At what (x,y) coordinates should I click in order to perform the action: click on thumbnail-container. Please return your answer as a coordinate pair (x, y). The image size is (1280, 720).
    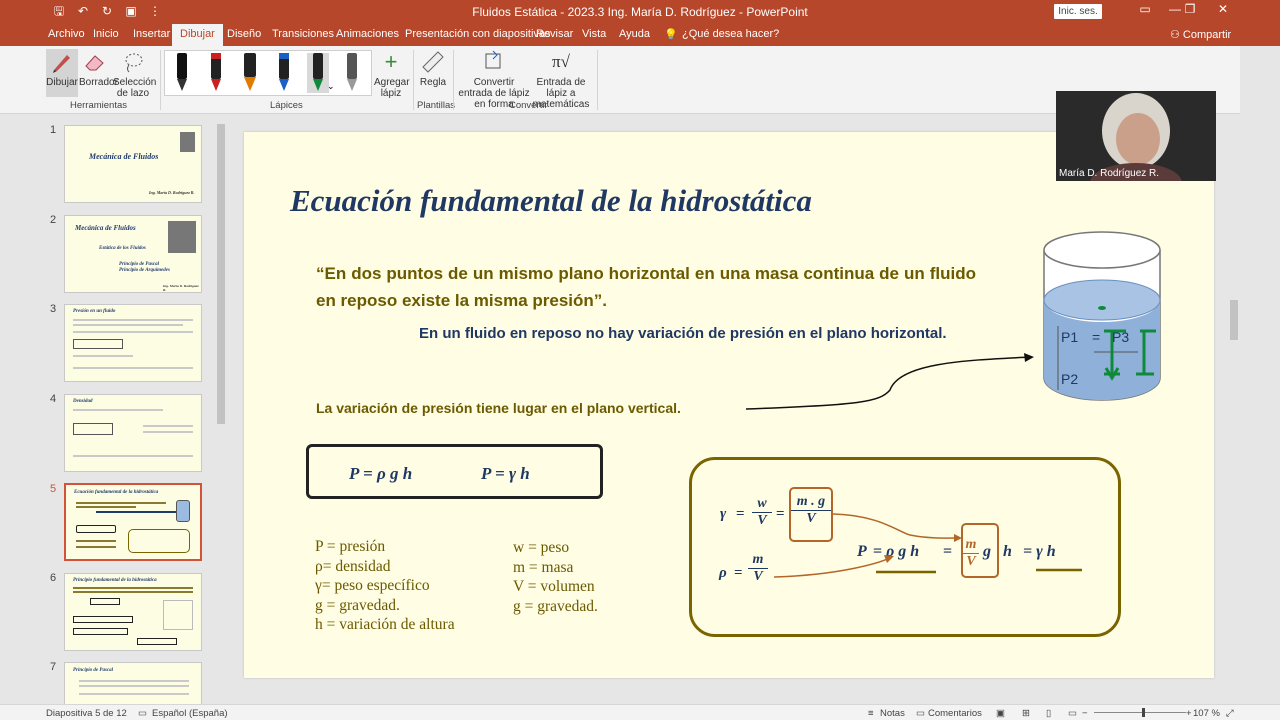
    Looking at the image, I should click on (183, 511).